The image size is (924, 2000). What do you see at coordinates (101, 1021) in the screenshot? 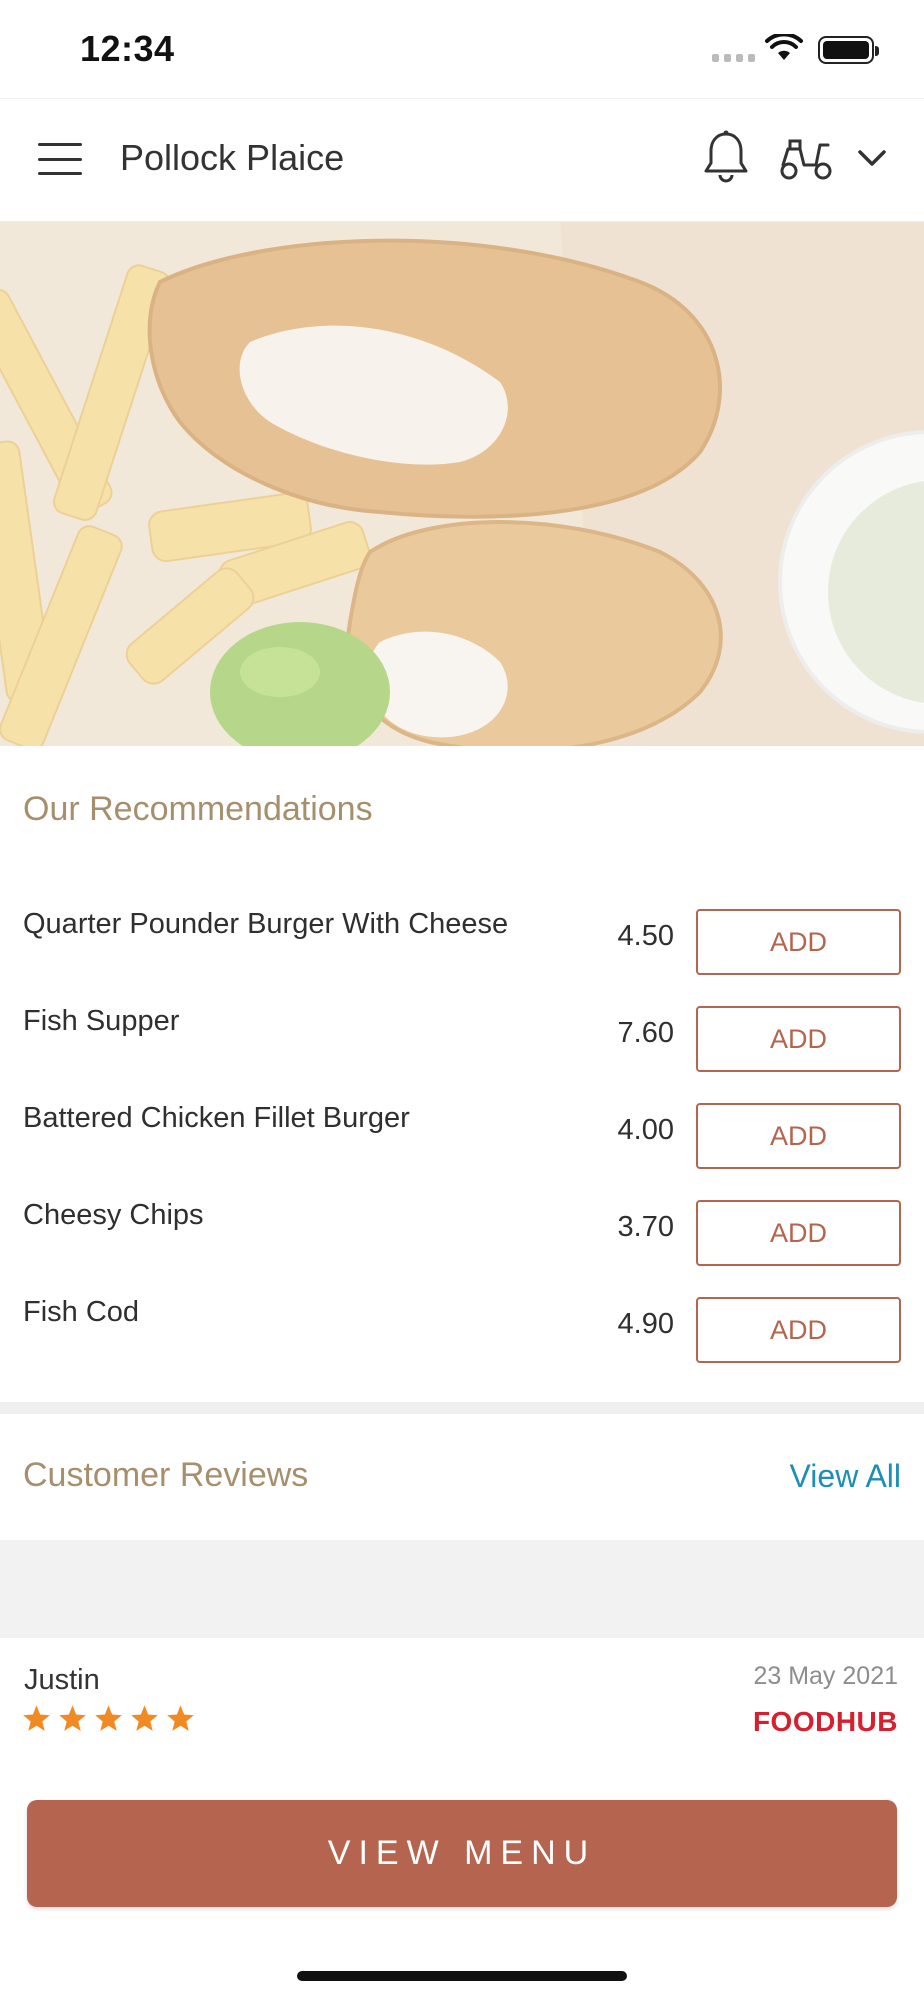
I see `item-name: Fish Supper` at bounding box center [101, 1021].